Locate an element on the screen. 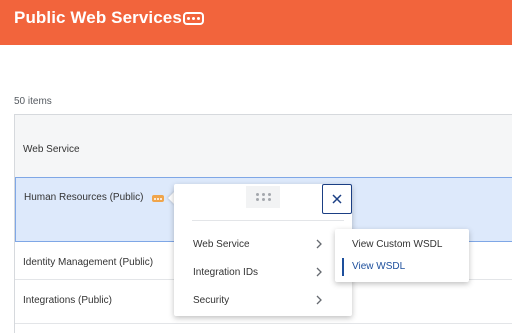  web-service-submenu: View Custom WSDL View WSDL is located at coordinates (402, 255).